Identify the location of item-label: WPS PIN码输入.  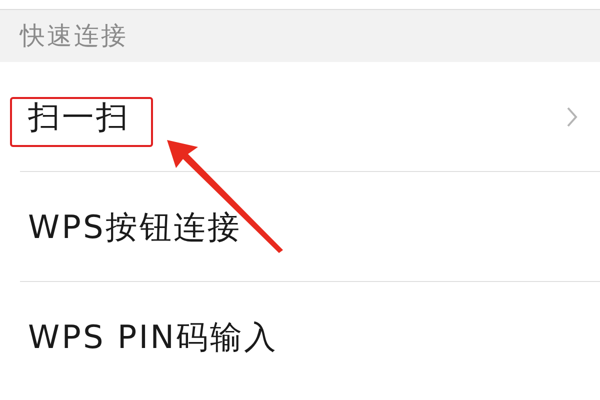
(153, 337).